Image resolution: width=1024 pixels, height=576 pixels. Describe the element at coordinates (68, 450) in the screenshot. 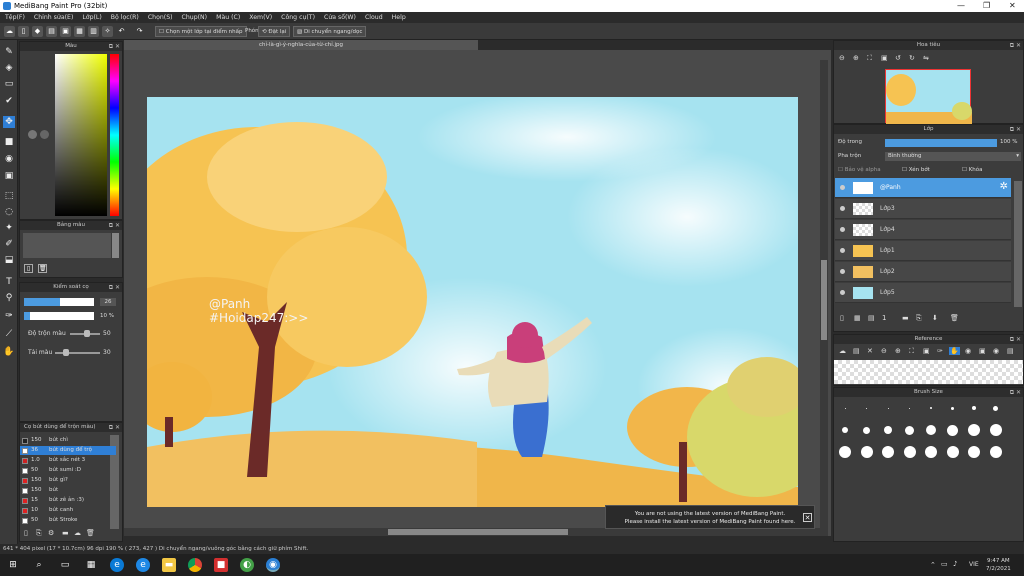

I see `list-item: 36 bút dùng để trộ` at that location.